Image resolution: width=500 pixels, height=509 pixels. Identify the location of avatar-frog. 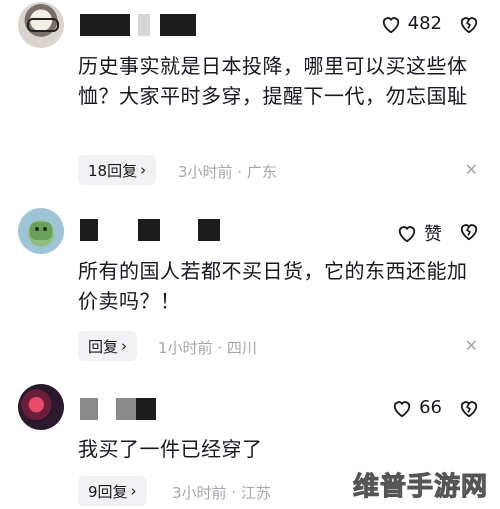
(41, 231).